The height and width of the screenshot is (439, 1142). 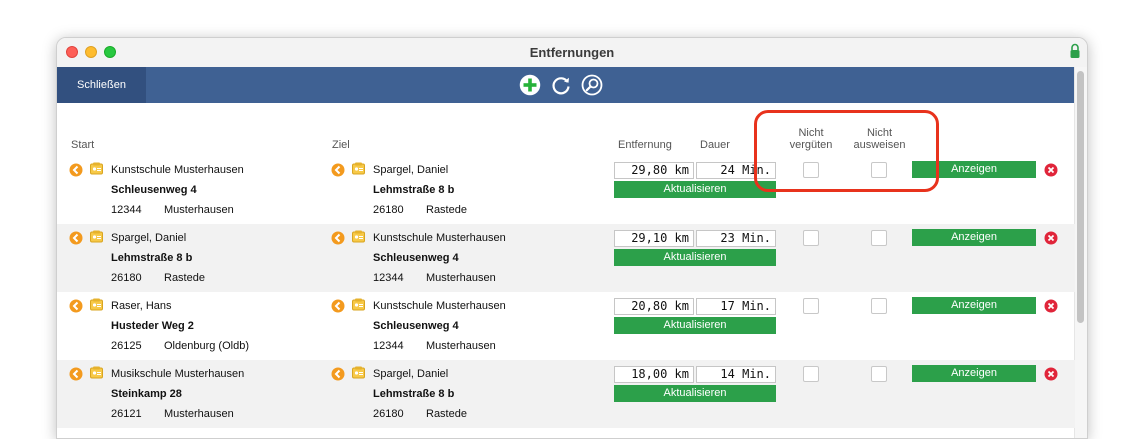 What do you see at coordinates (561, 85) in the screenshot?
I see `refresh-icon` at bounding box center [561, 85].